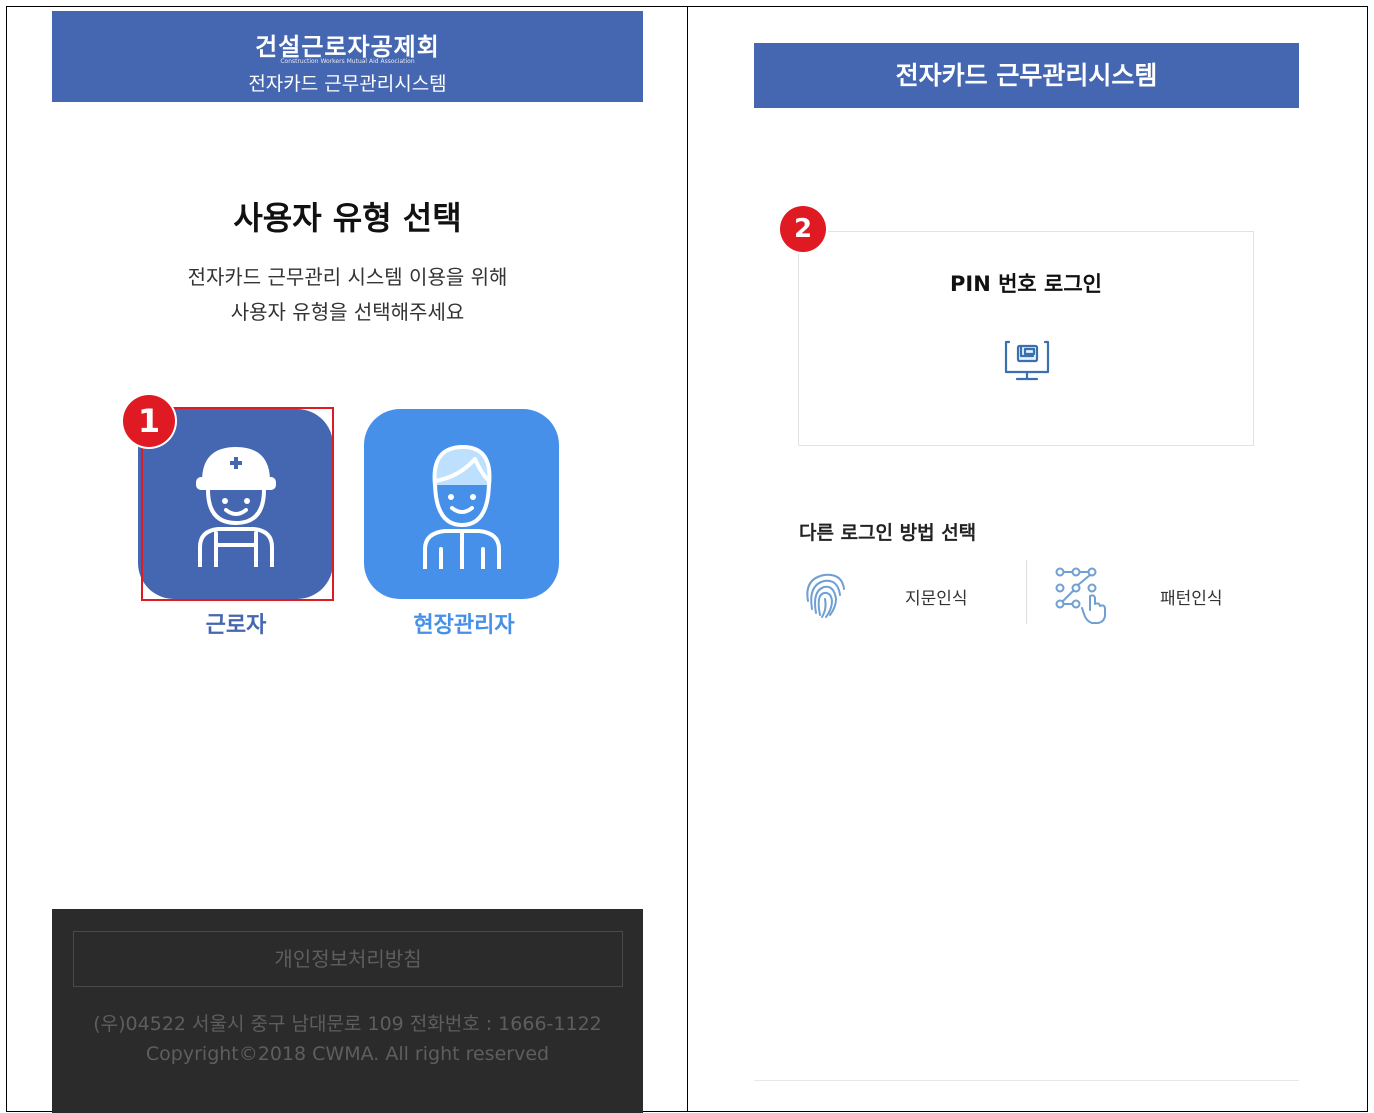 This screenshot has height=1113, width=1374. What do you see at coordinates (1026, 338) in the screenshot?
I see `pin-login-card: PIN 번호 로그인` at bounding box center [1026, 338].